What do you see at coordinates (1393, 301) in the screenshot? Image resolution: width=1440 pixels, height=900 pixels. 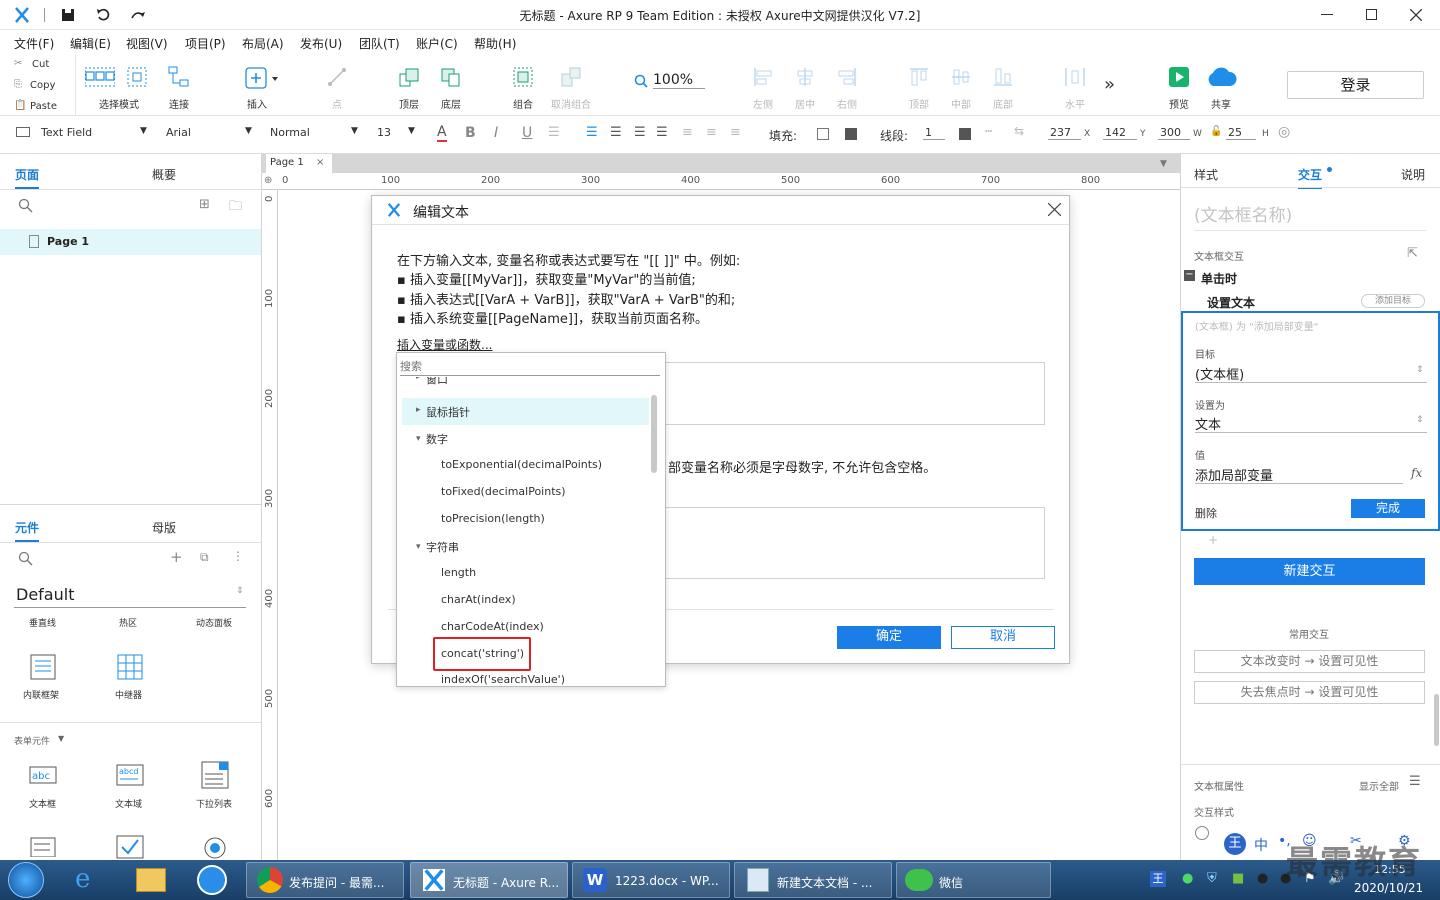 I see `add-target-button: 添加目标` at bounding box center [1393, 301].